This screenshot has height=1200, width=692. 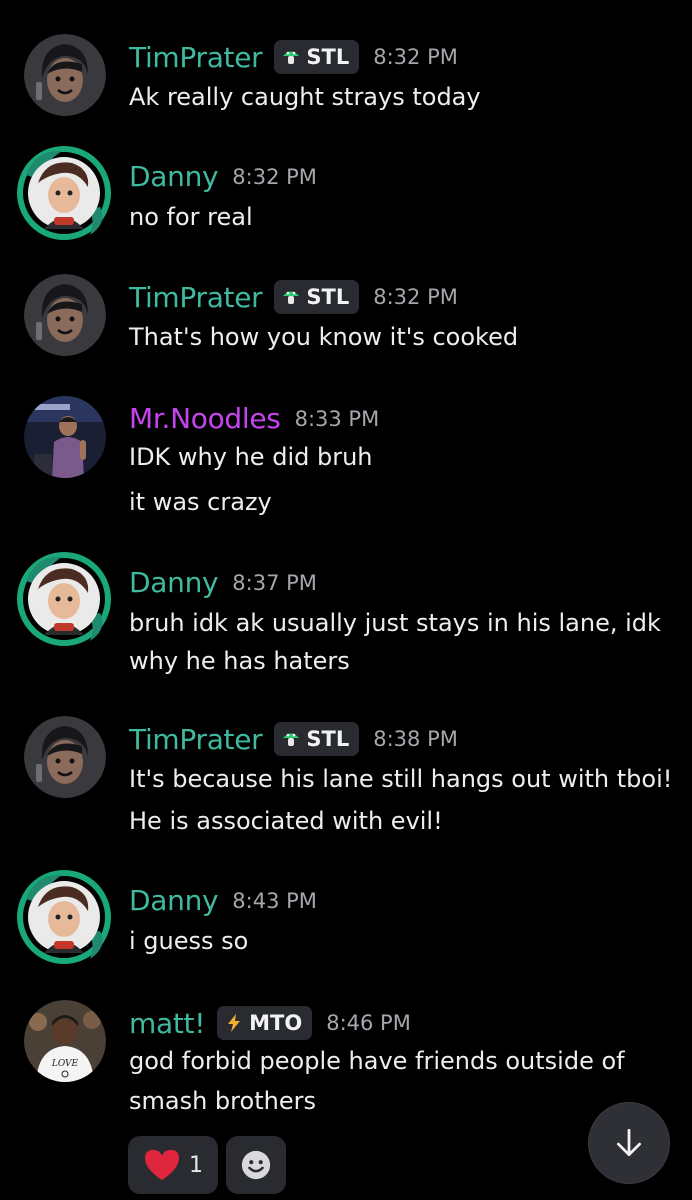 I want to click on server-tag: MTO, so click(x=265, y=1023).